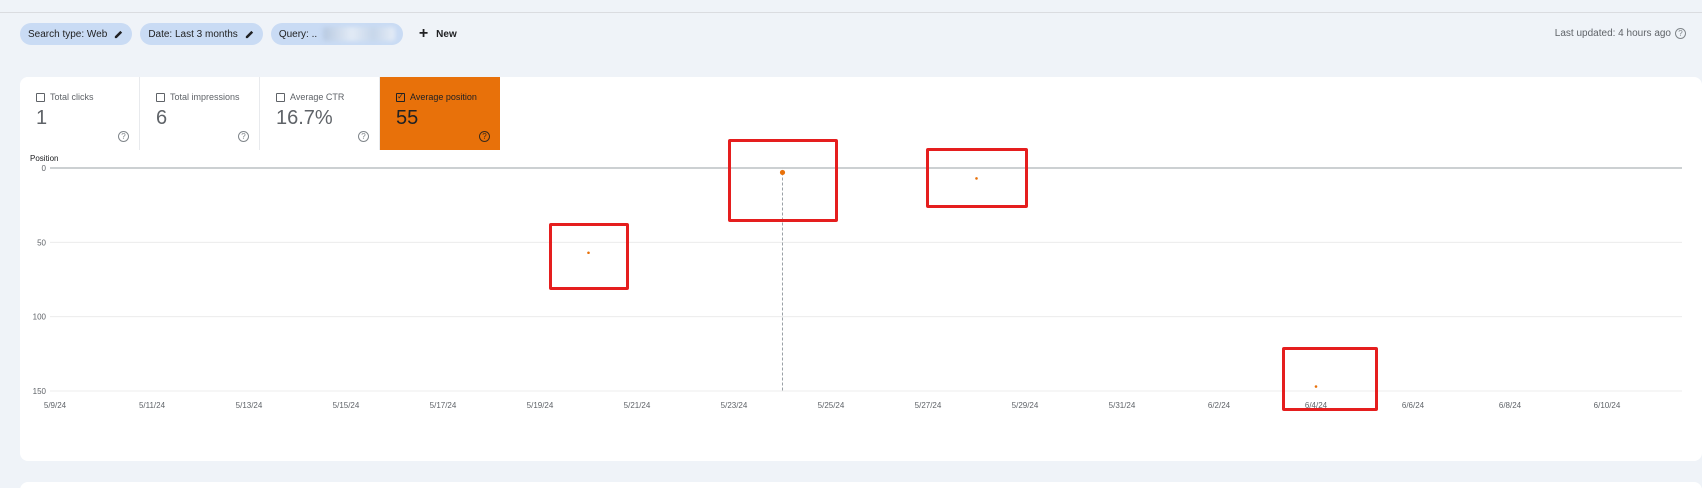  I want to click on filter-chip-search-type: Search type: Web, so click(76, 34).